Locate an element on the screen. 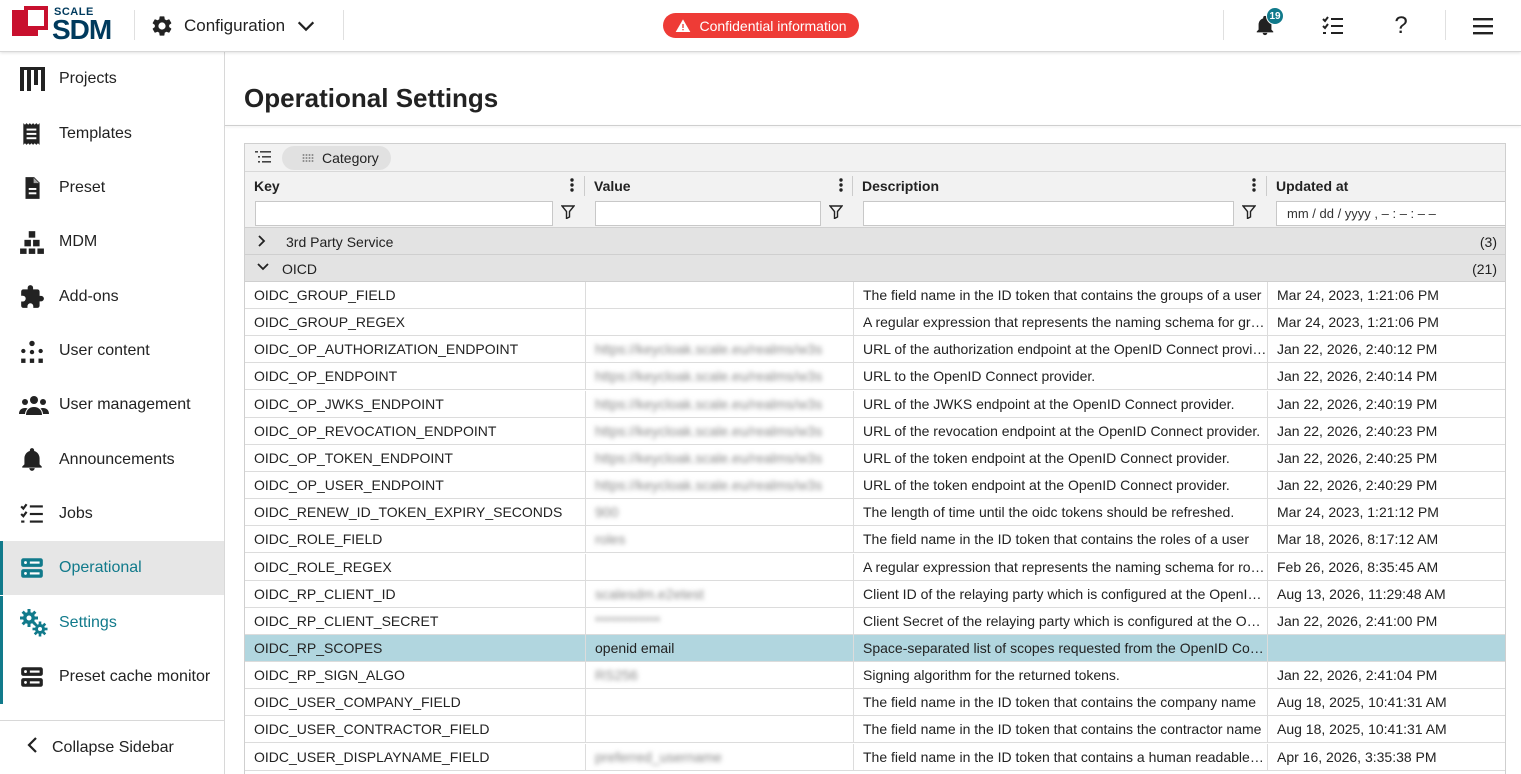 The height and width of the screenshot is (774, 1521). collapse-sidebar-button: Collapse Sidebar is located at coordinates (112, 747).